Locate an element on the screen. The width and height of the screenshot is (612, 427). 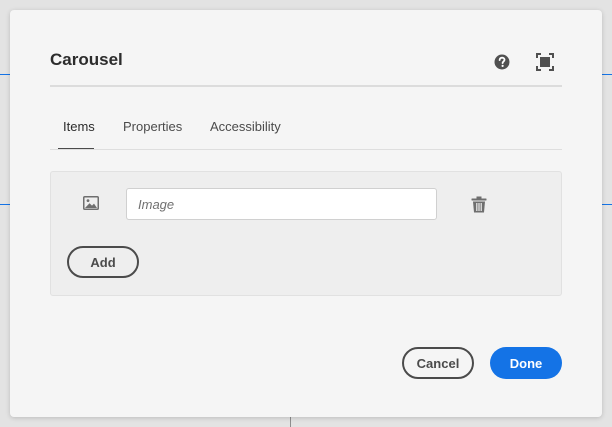
help-icon is located at coordinates (502, 62).